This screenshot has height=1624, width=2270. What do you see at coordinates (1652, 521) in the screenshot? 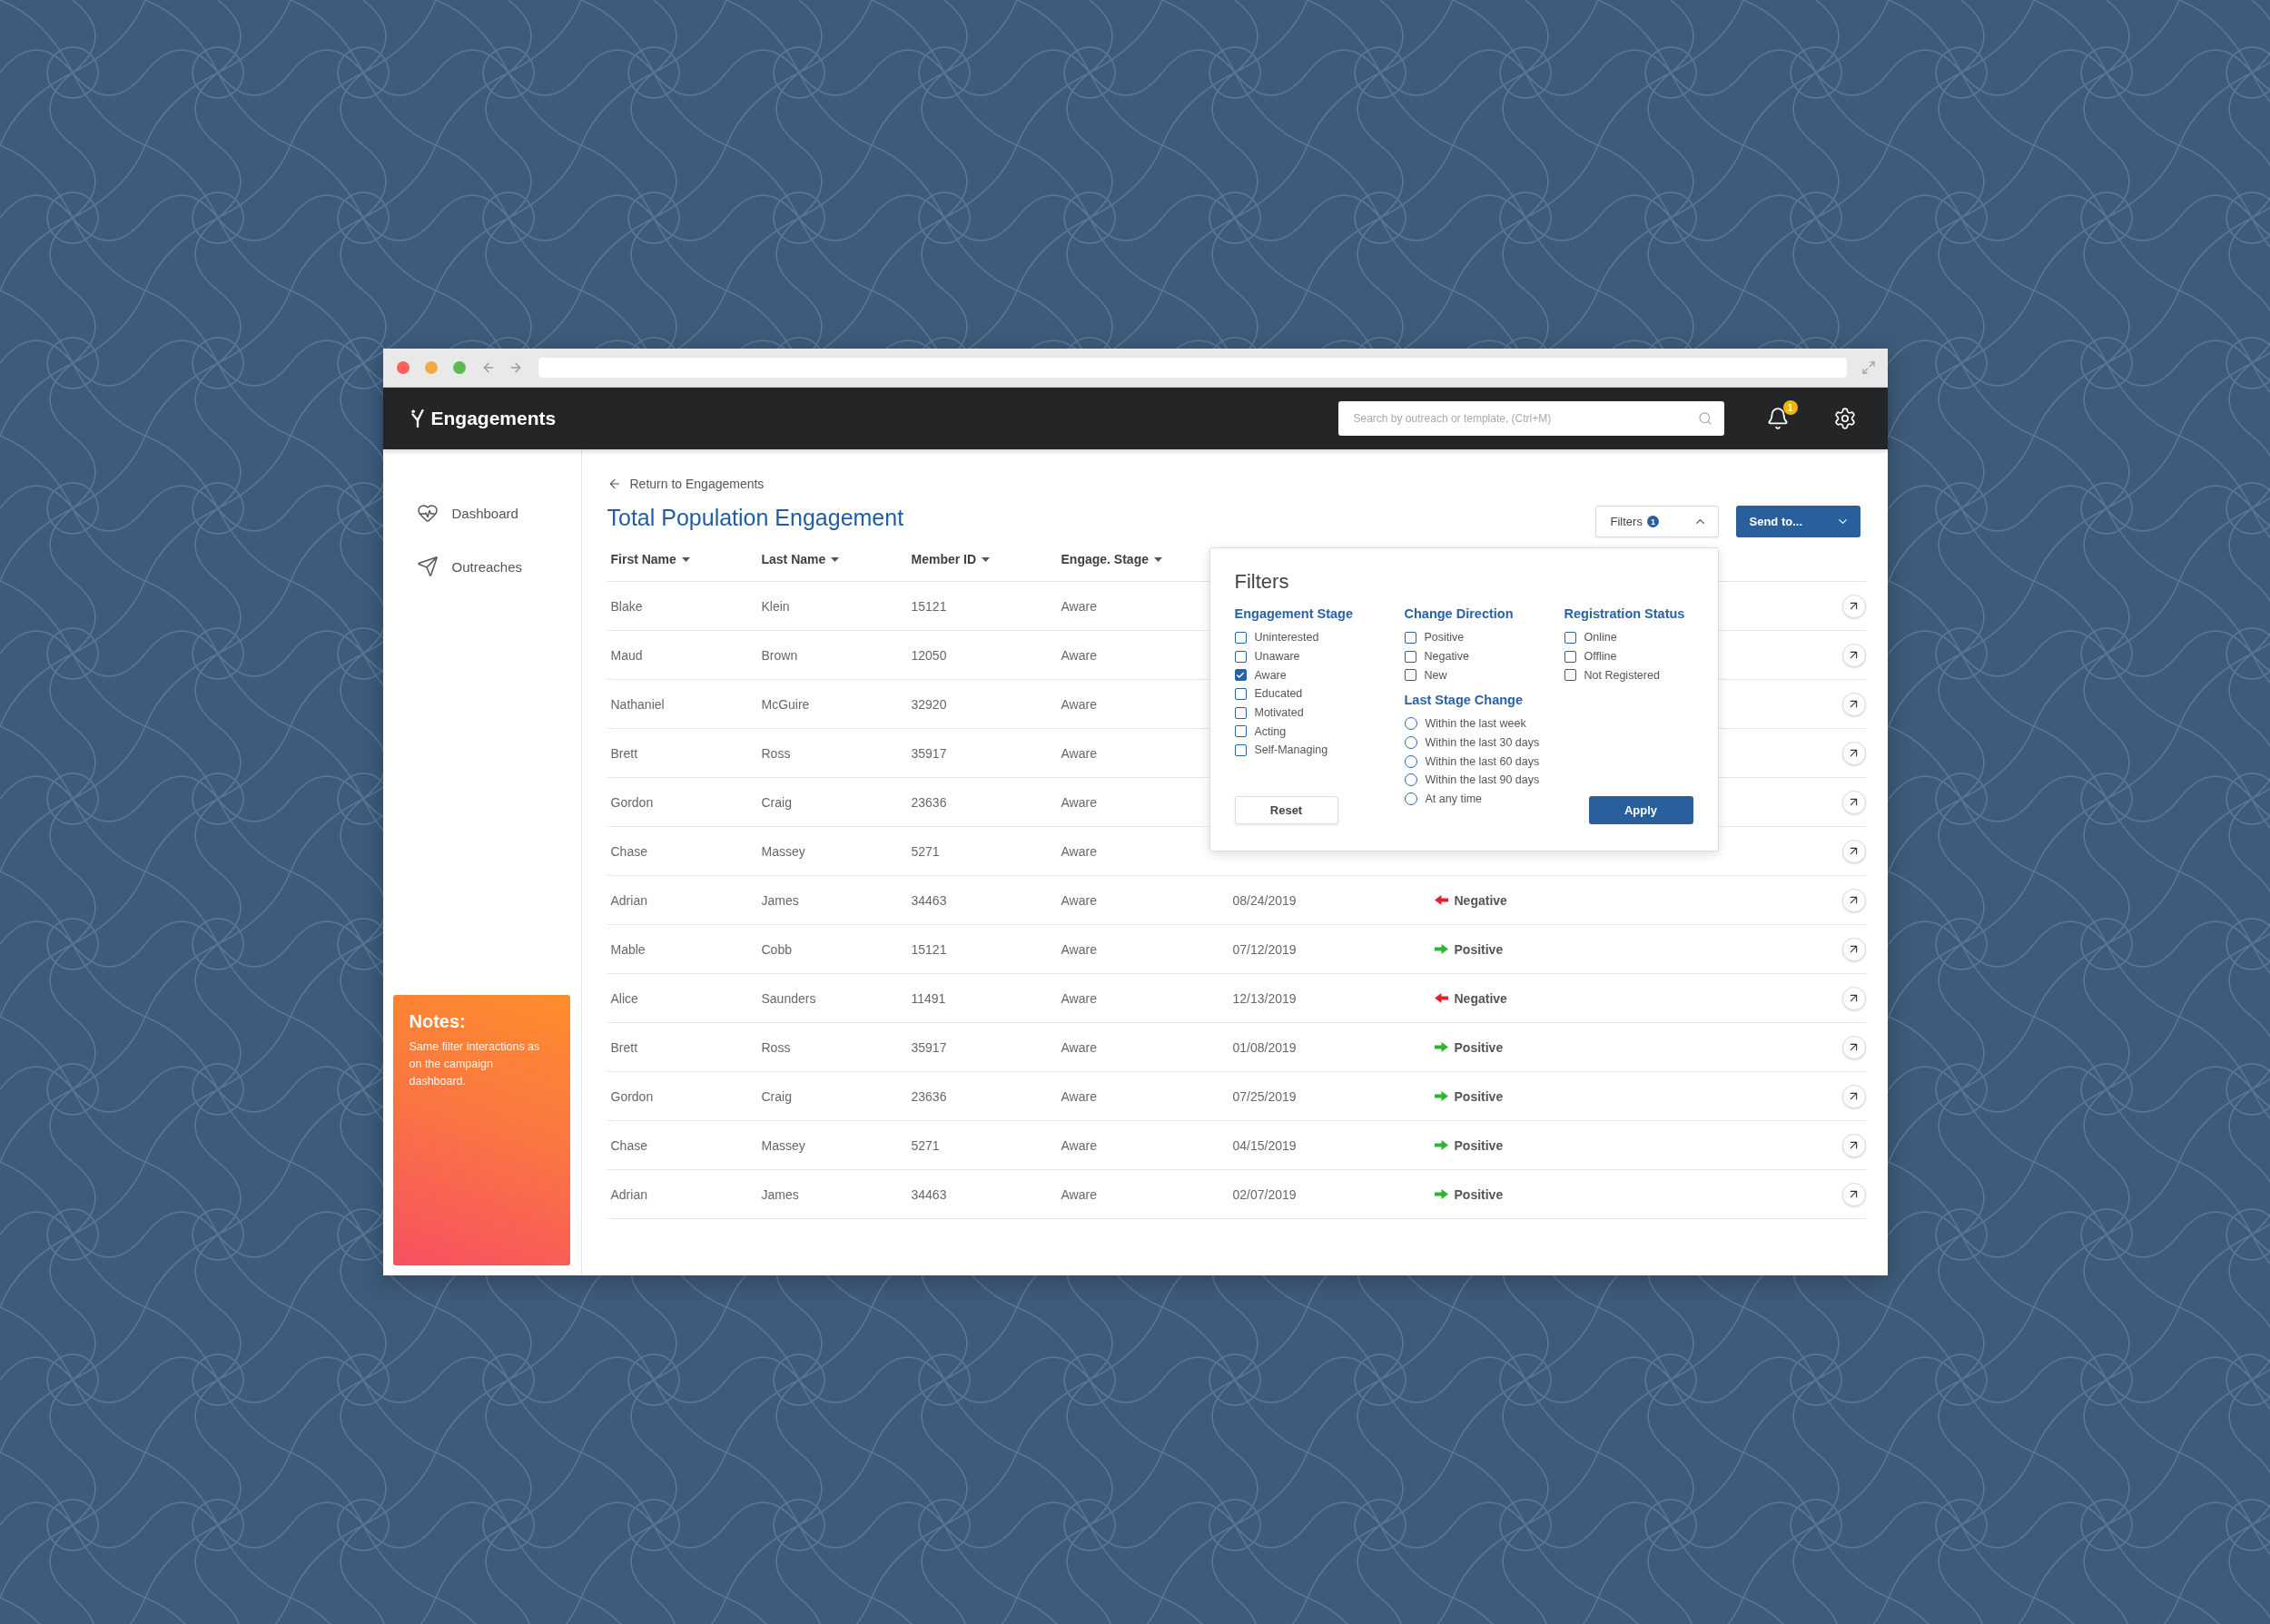
I see `filter-count-badge: 1` at bounding box center [1652, 521].